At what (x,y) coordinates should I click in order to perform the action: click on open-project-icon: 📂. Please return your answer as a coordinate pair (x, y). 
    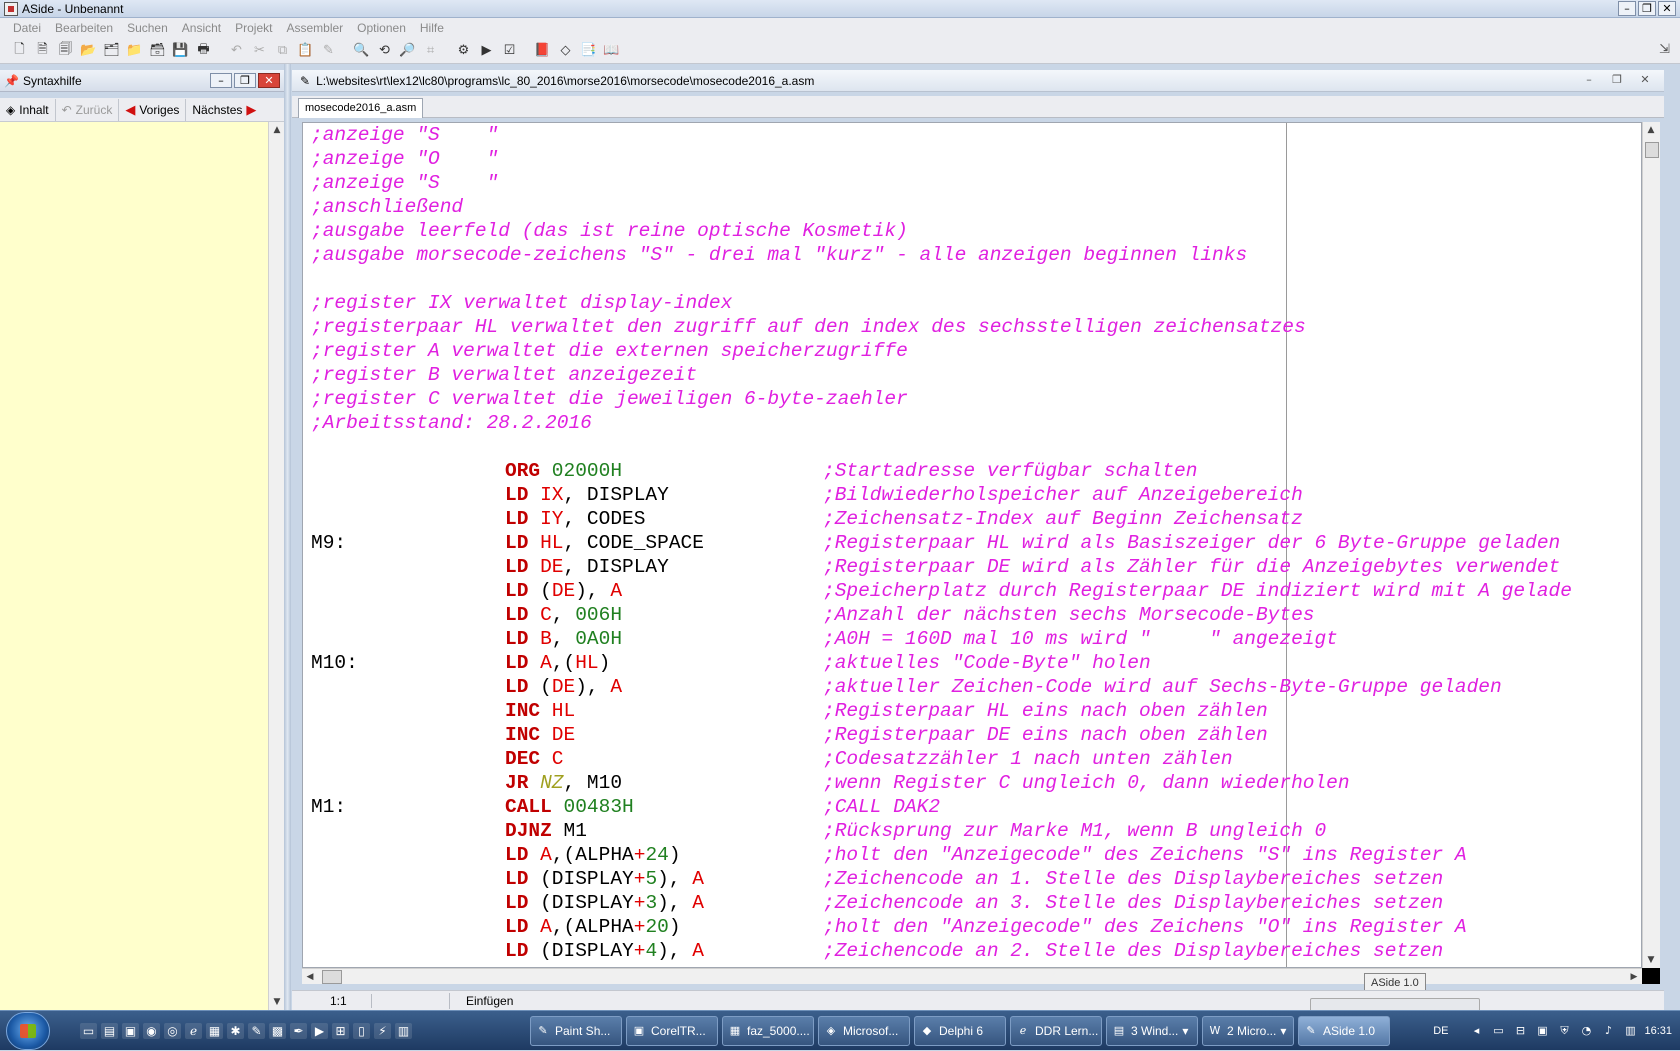
    Looking at the image, I should click on (88, 51).